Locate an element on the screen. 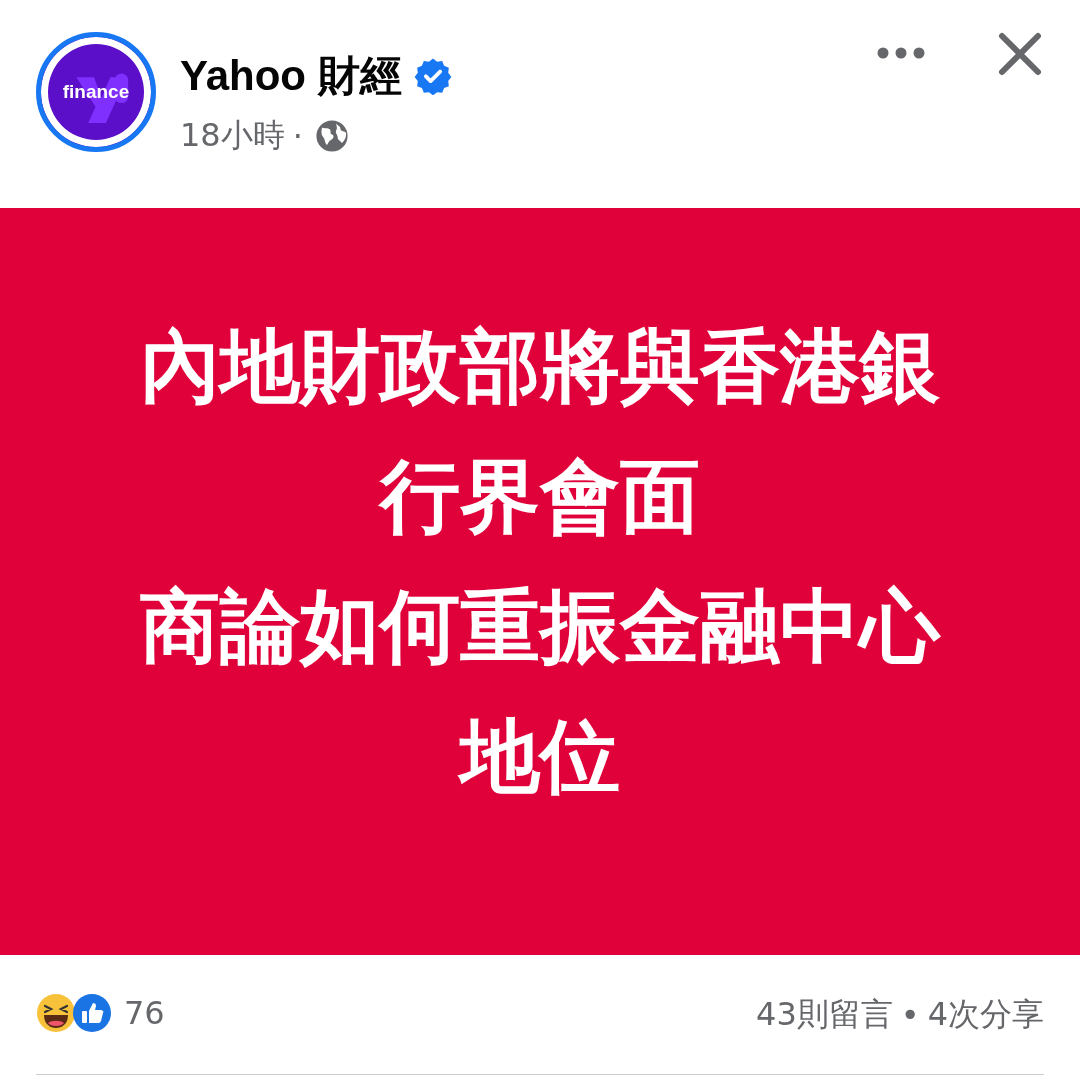 The width and height of the screenshot is (1080, 1076). laughing-emoji-icon is located at coordinates (56, 1013).